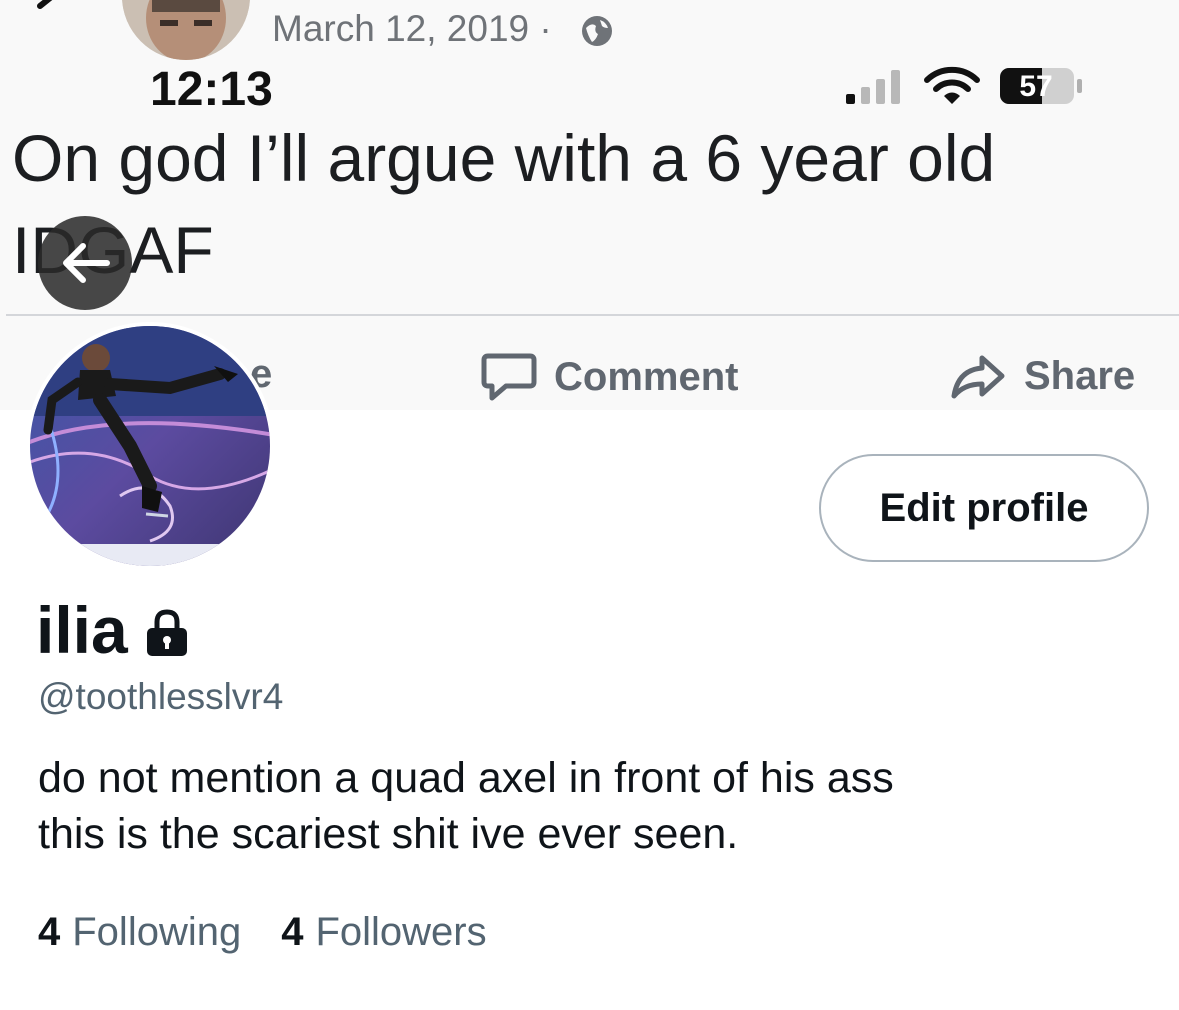  What do you see at coordinates (262, 932) in the screenshot?
I see `follow-stats: 4 Following 4 Followers` at bounding box center [262, 932].